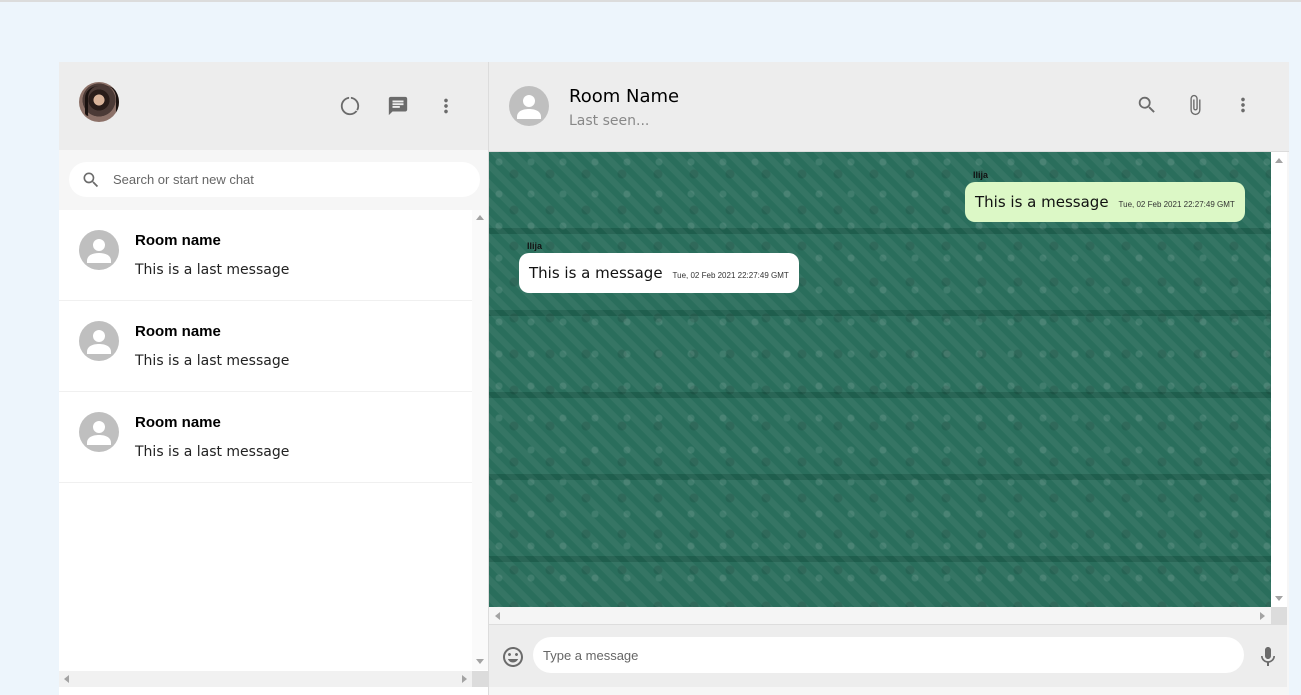 The width and height of the screenshot is (1301, 695). Describe the element at coordinates (624, 96) in the screenshot. I see `room-name: Room Name` at that location.